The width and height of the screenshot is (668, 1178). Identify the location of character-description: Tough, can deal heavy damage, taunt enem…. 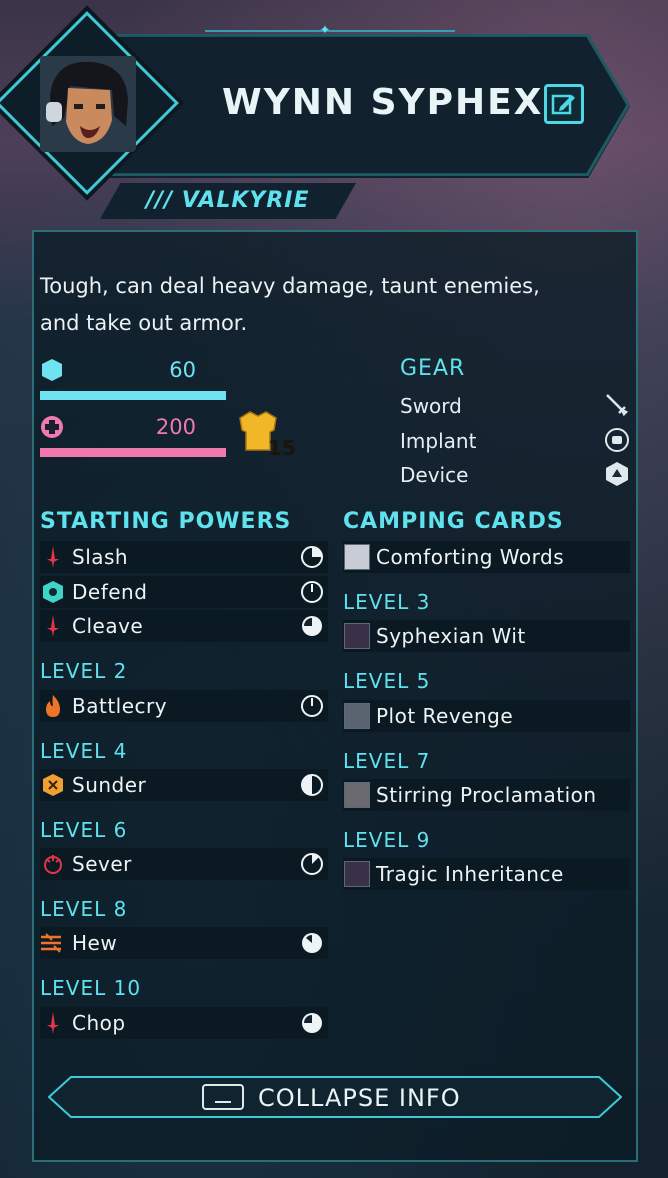
(290, 304).